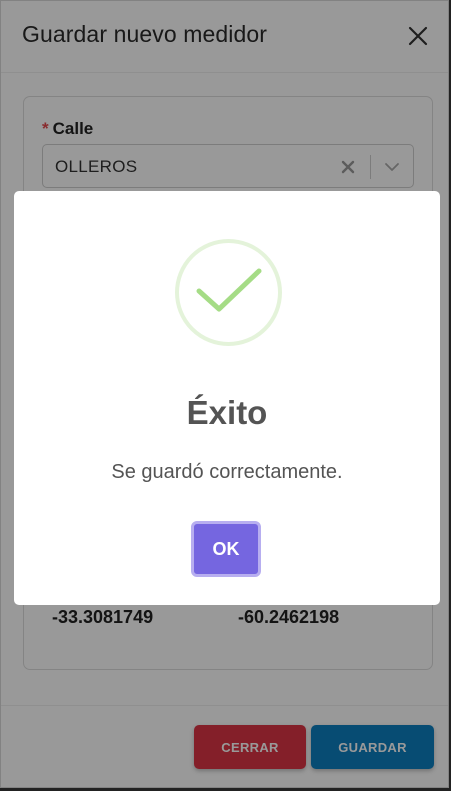 The width and height of the screenshot is (451, 791). Describe the element at coordinates (227, 472) in the screenshot. I see `alert-message: Se guardó correctamente.` at that location.